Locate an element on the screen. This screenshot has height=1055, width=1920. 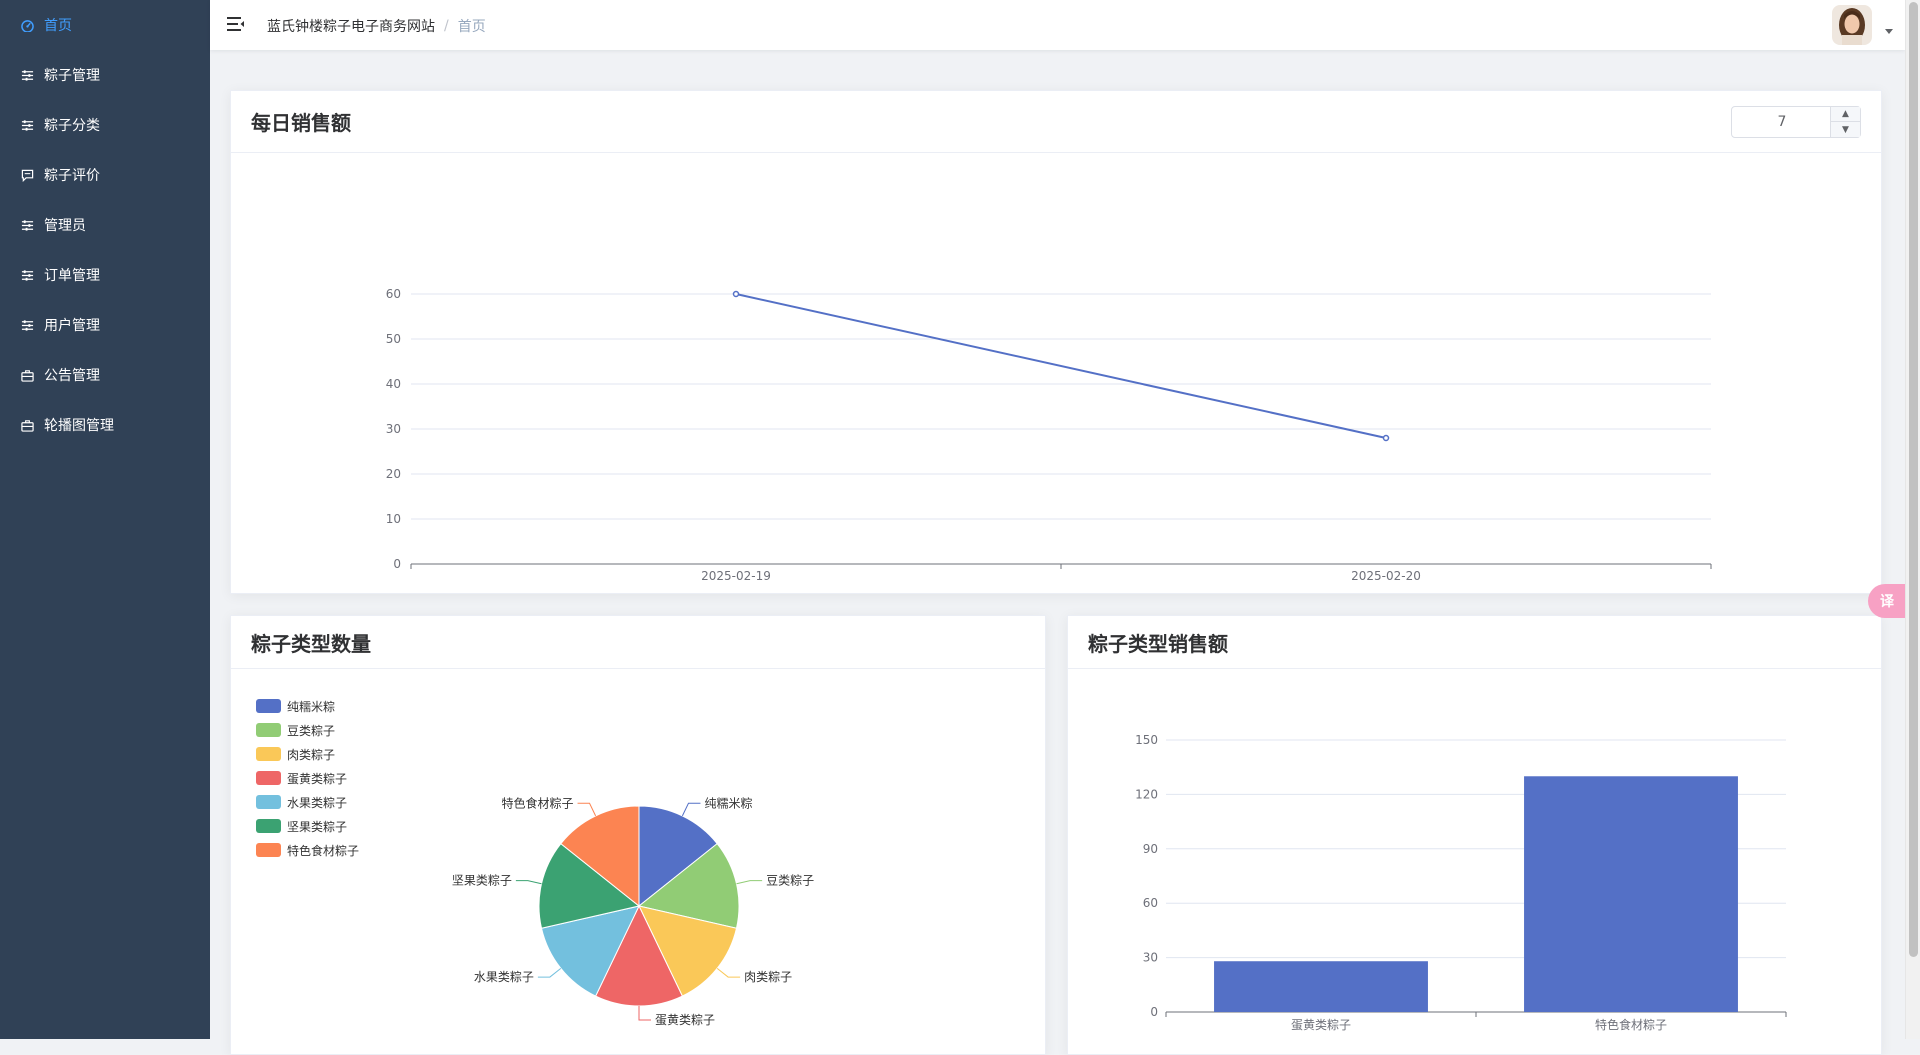
pie-label: 蛋黄类粽子 is located at coordinates (685, 1019).